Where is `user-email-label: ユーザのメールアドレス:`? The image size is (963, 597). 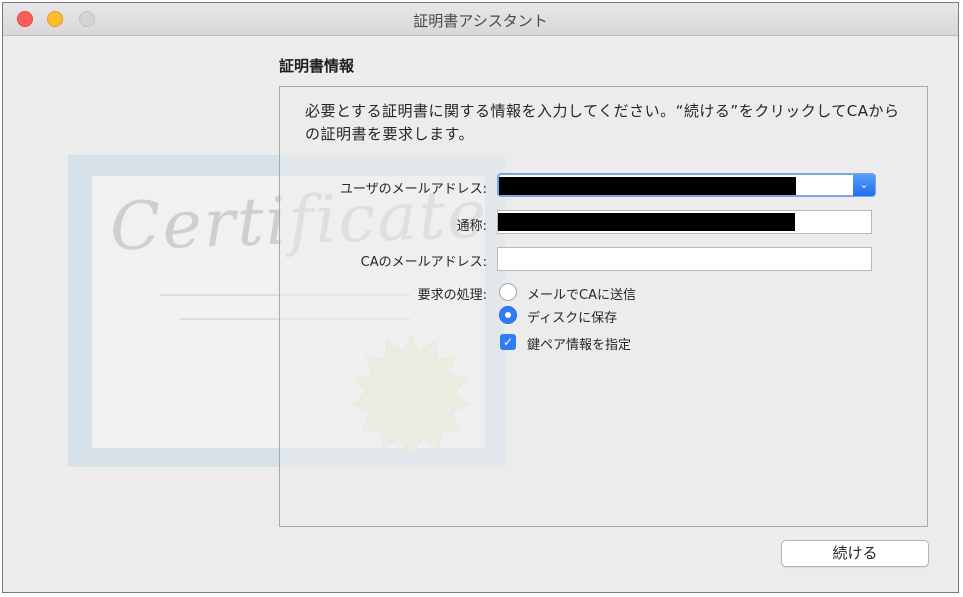 user-email-label: ユーザのメールアドレス: is located at coordinates (413, 189).